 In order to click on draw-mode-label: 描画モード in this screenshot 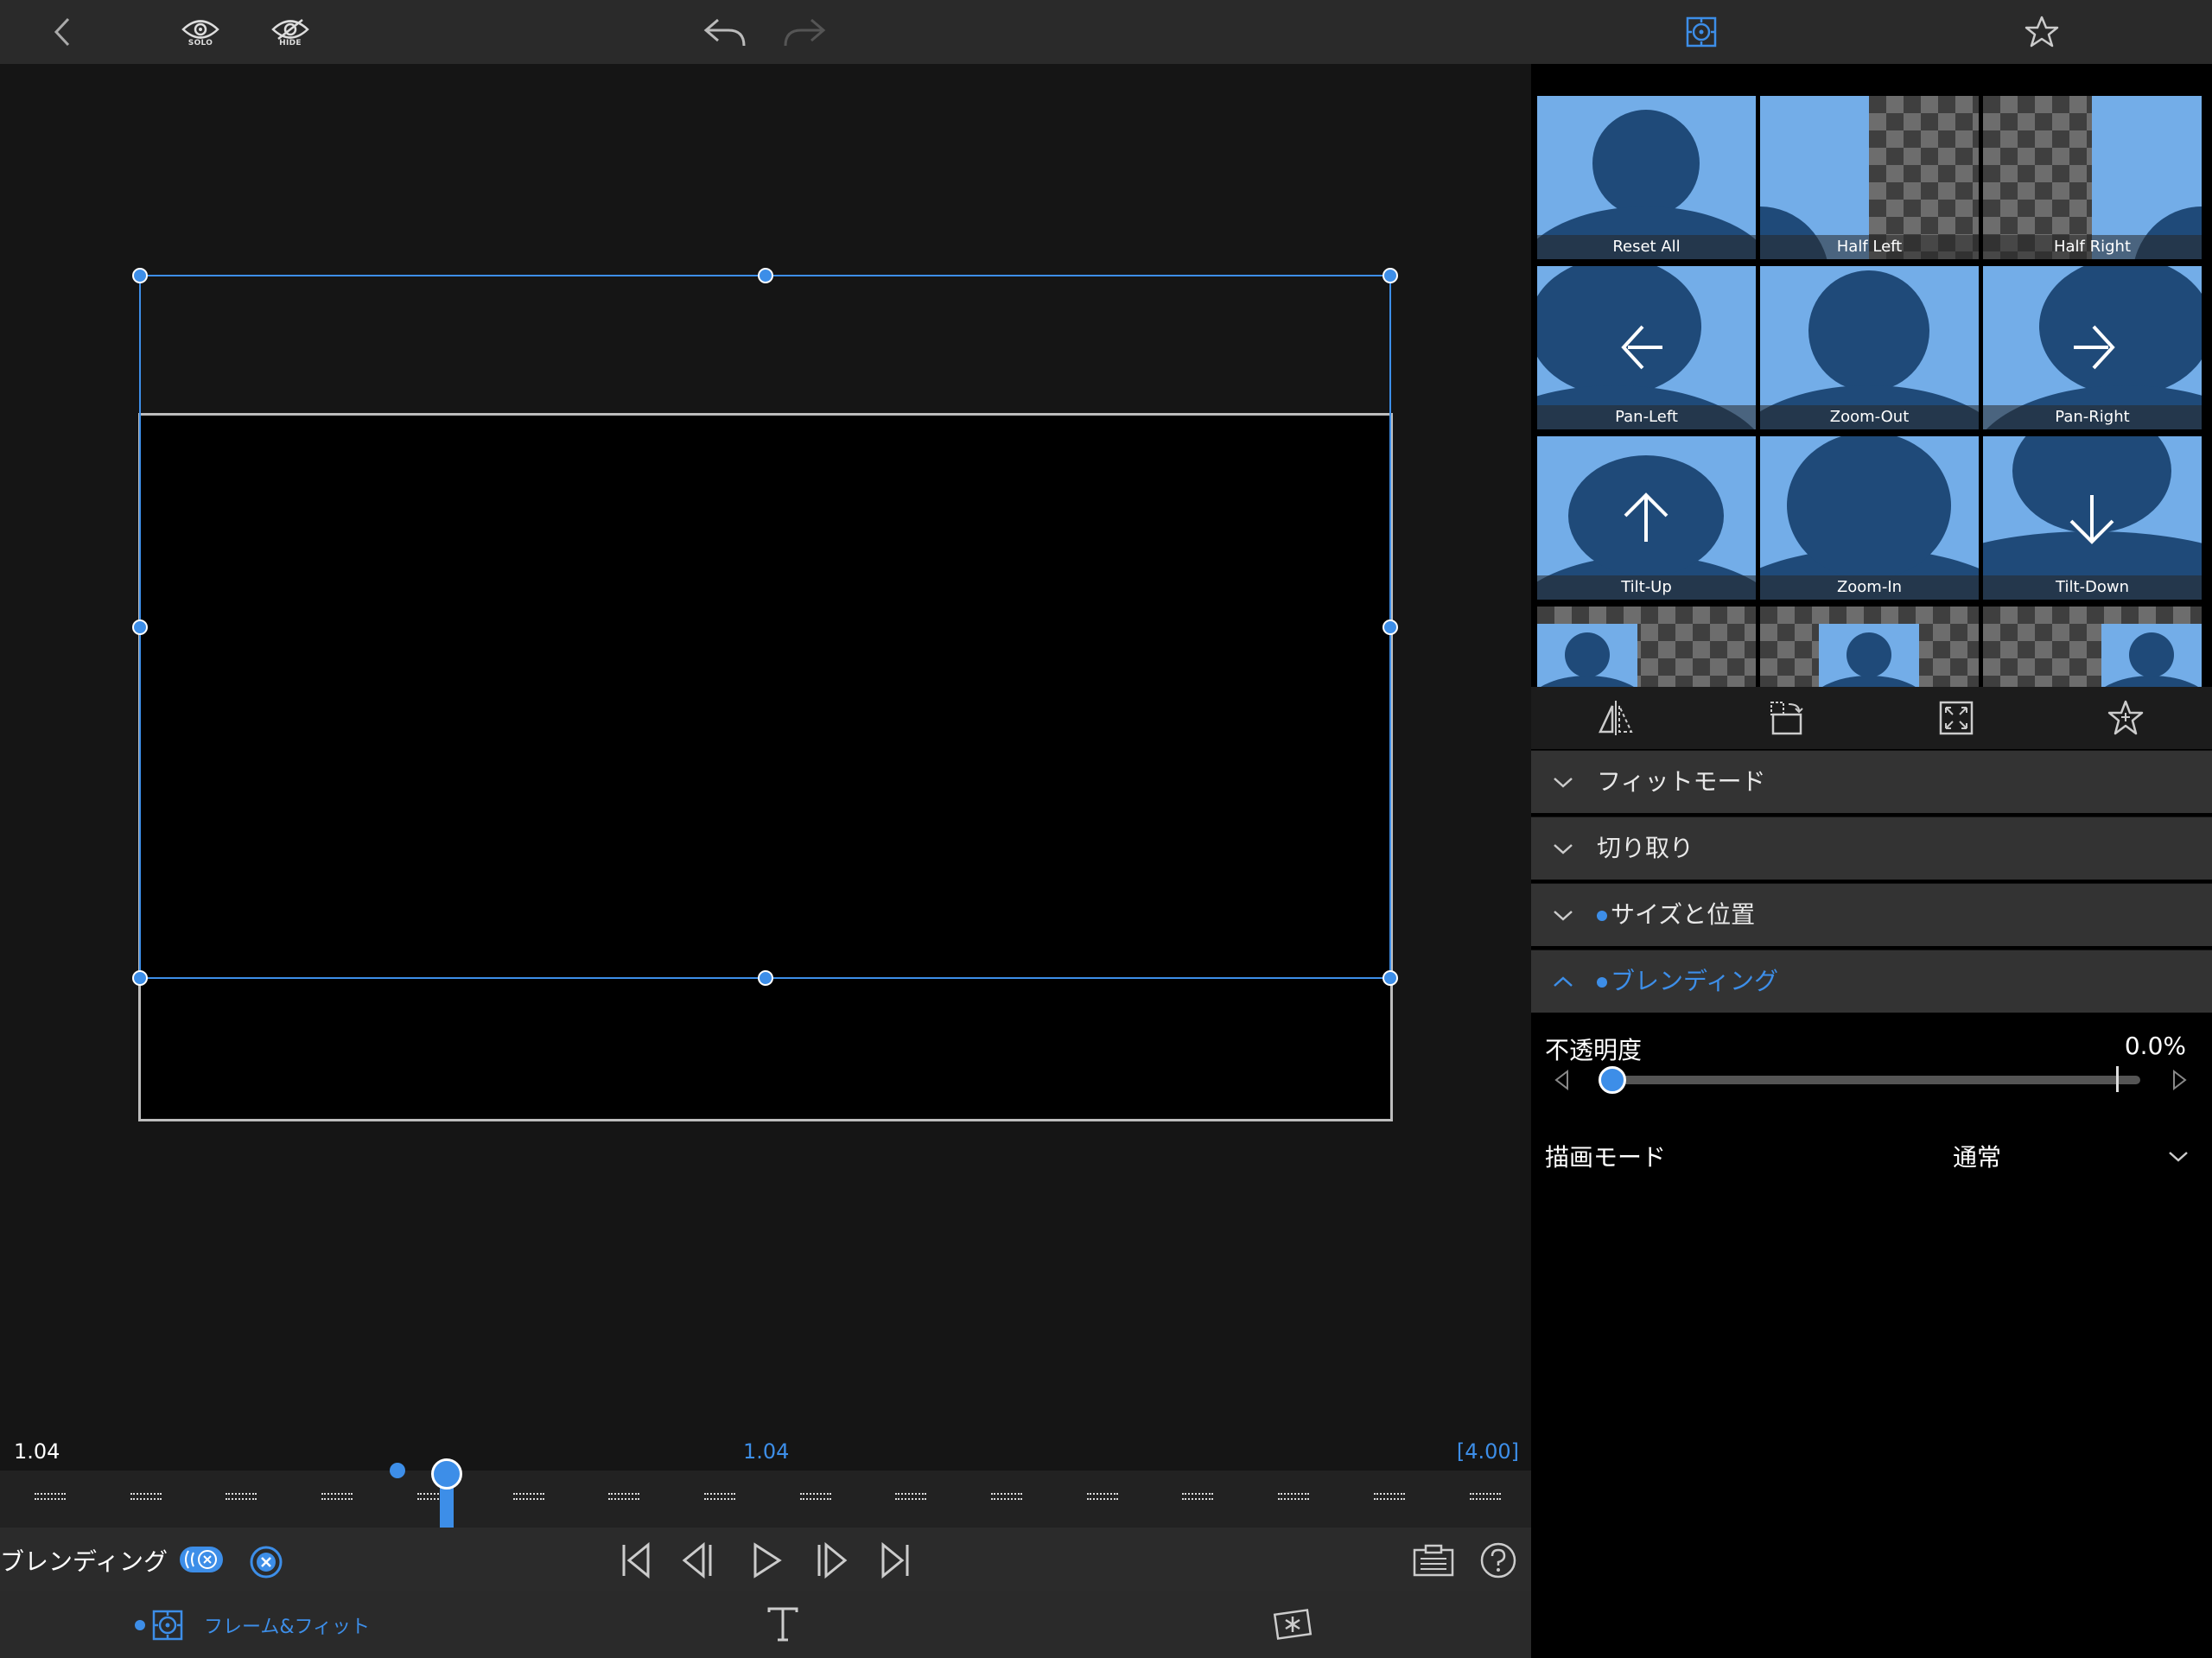, I will do `click(1606, 1157)`.